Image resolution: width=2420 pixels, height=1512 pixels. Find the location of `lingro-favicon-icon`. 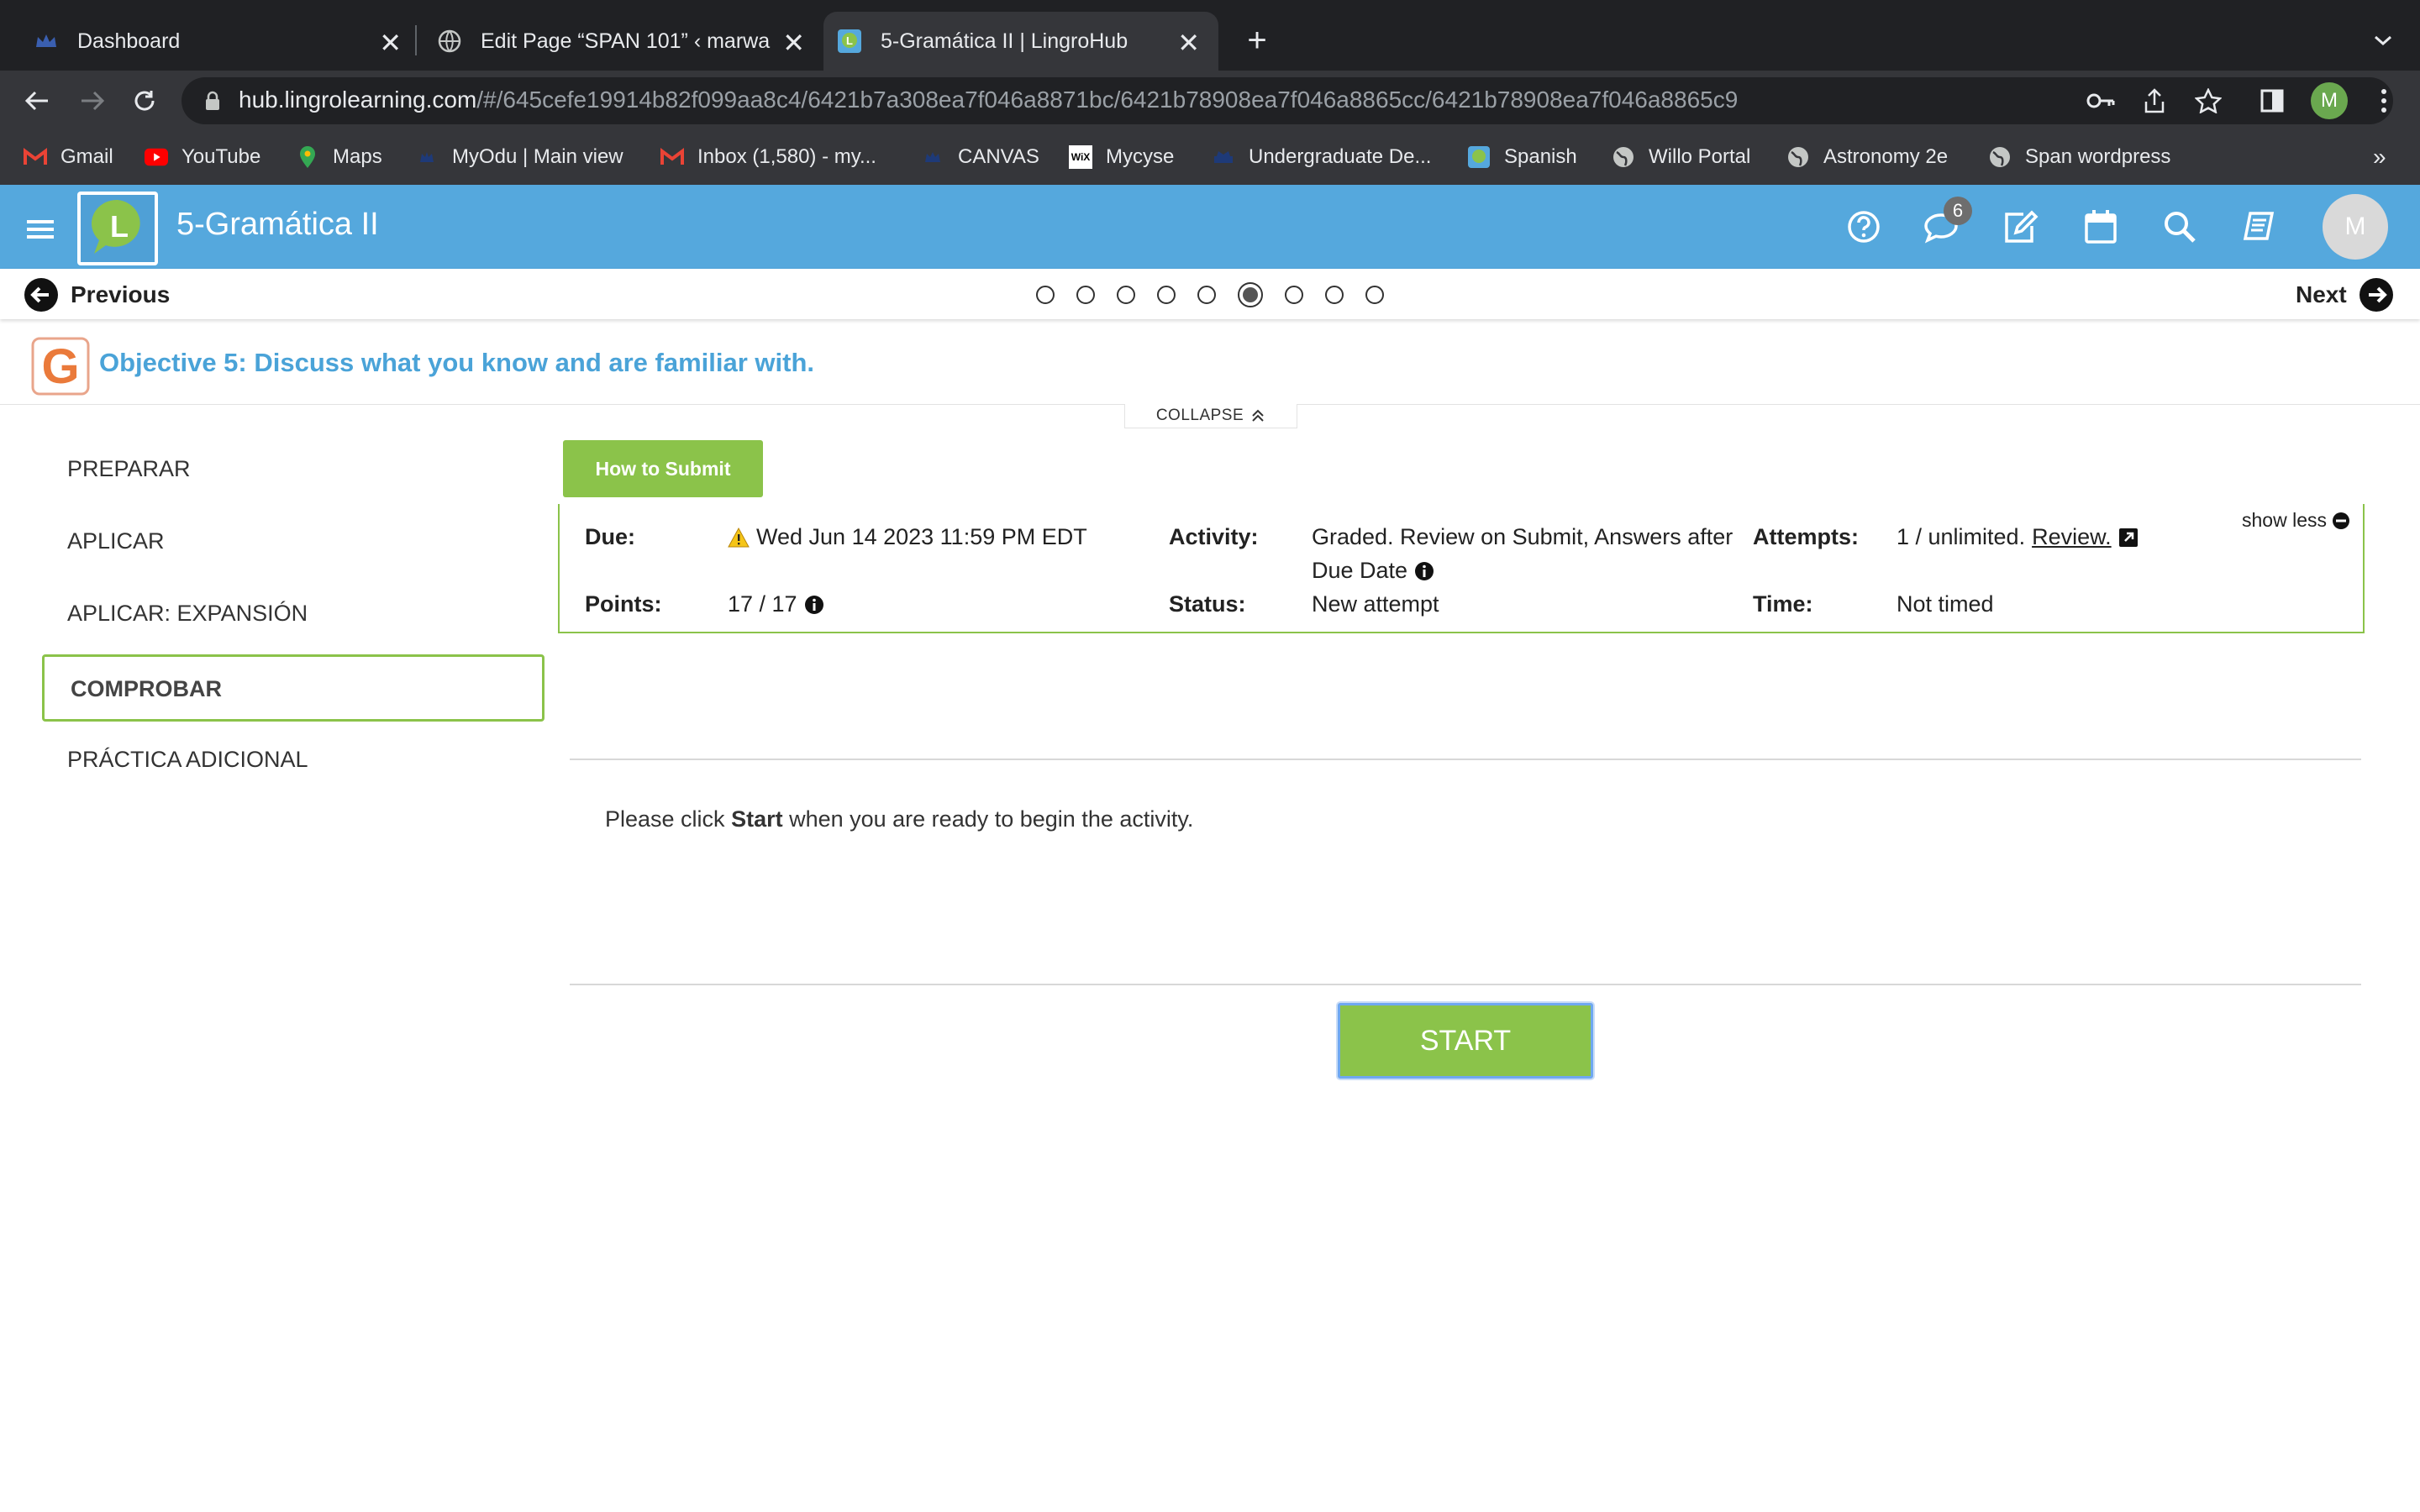

lingro-favicon-icon is located at coordinates (1479, 157).